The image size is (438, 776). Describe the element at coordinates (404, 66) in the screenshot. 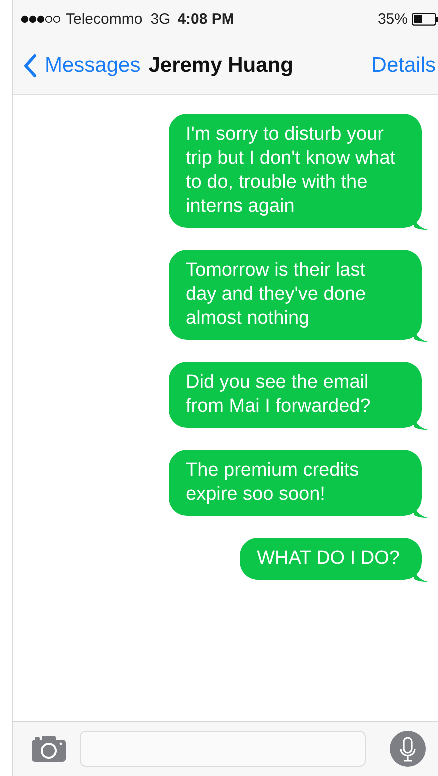

I see `details-link: Details` at that location.